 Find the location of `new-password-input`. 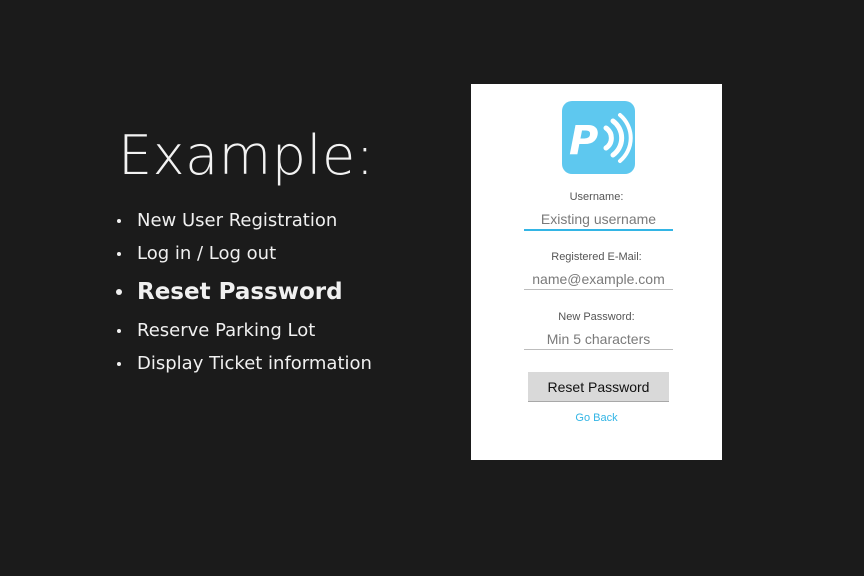

new-password-input is located at coordinates (598, 339).